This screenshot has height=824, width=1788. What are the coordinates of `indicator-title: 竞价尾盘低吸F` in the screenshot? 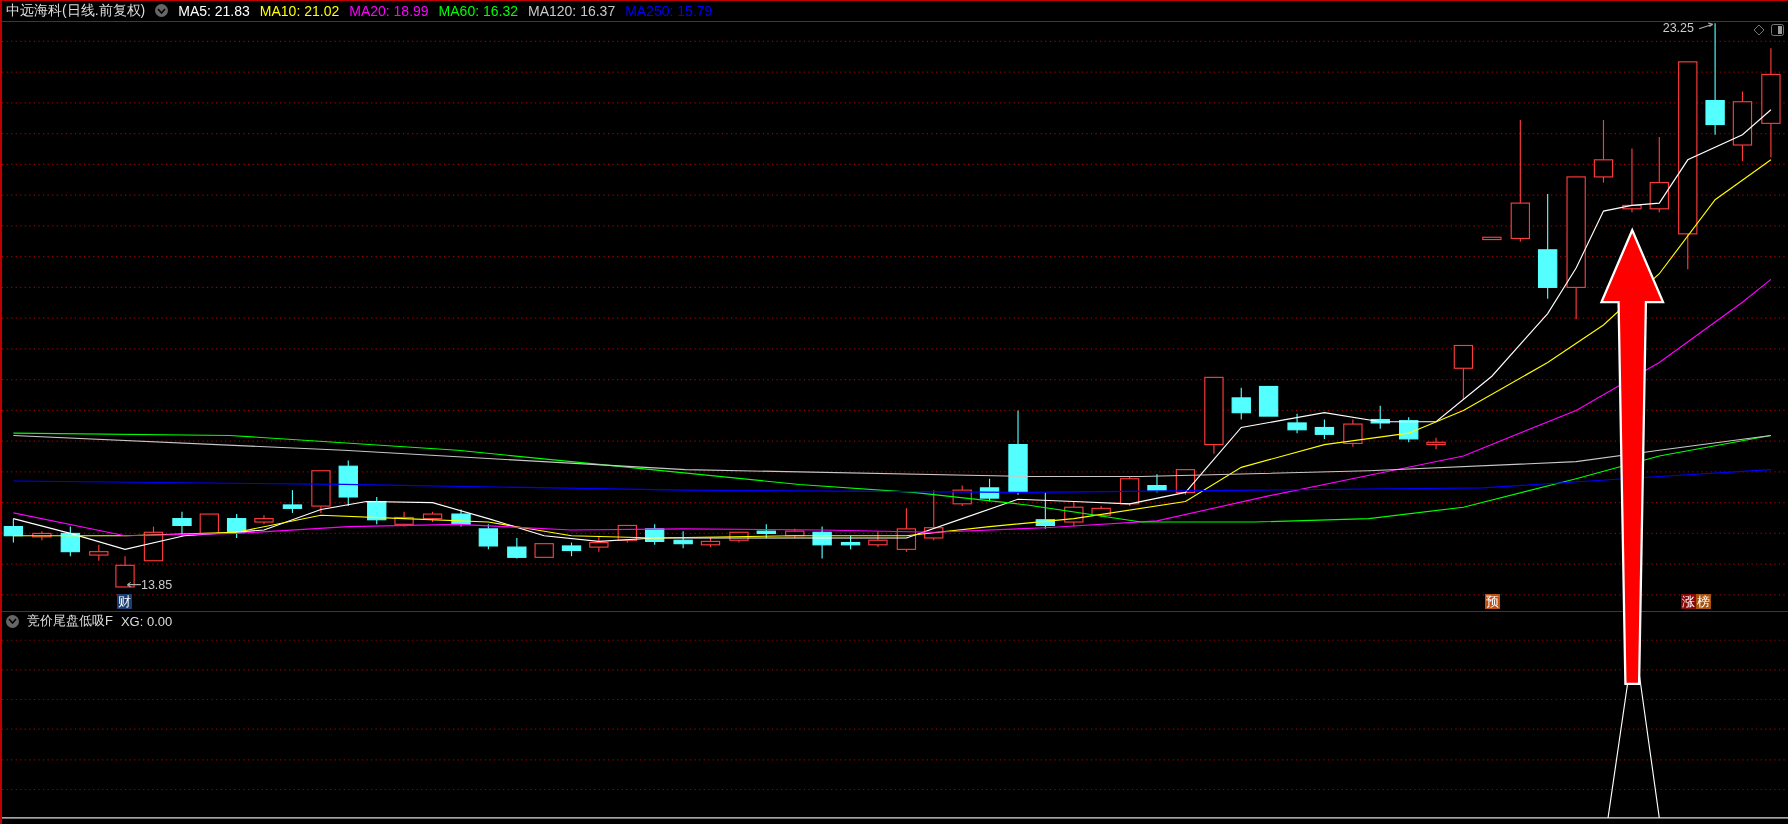 It's located at (70, 621).